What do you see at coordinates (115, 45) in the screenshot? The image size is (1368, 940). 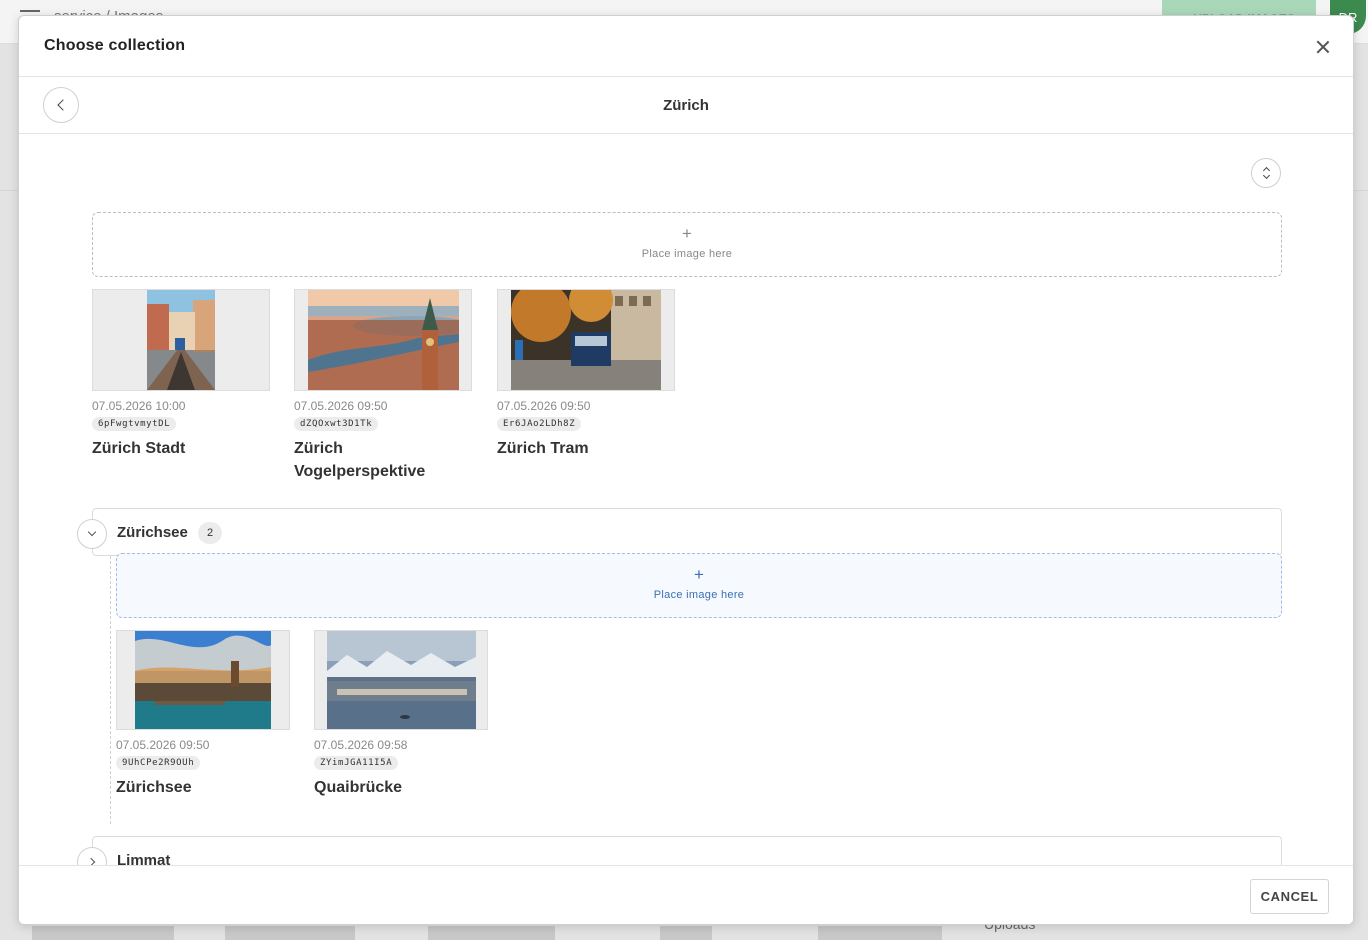 I see `dialog-title: Choose collection` at bounding box center [115, 45].